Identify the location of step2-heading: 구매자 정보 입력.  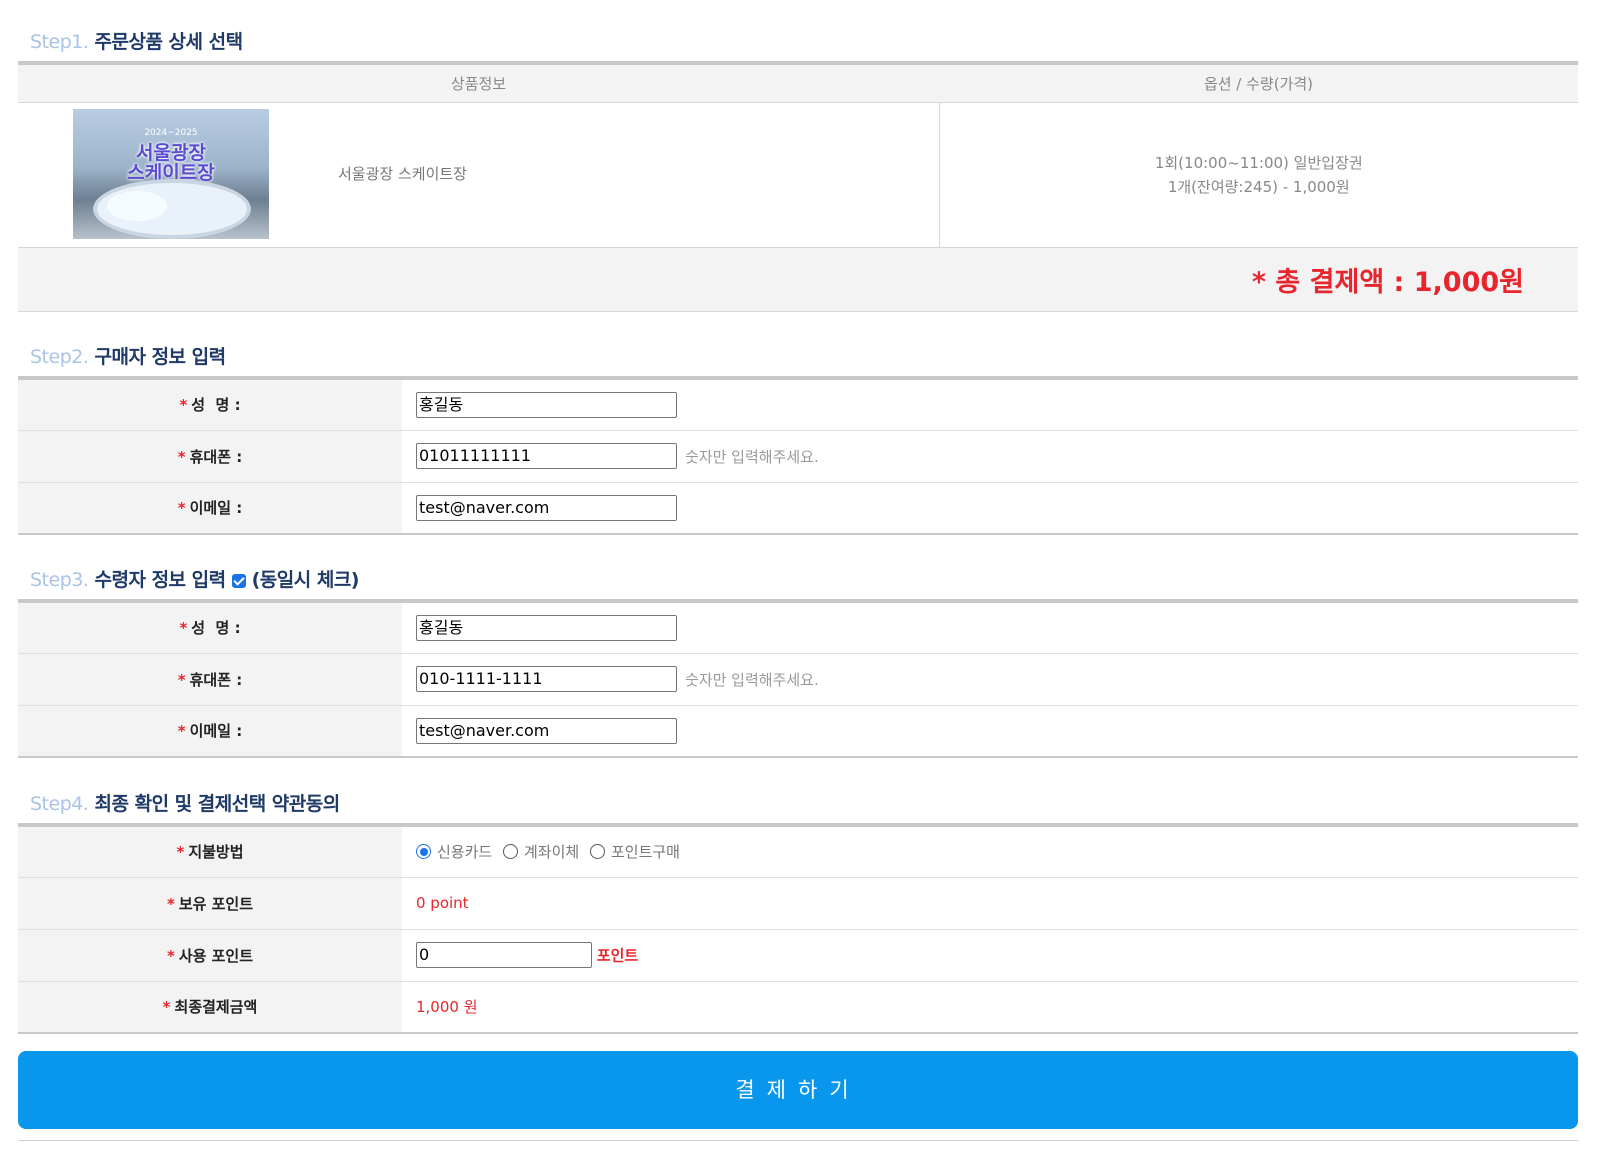
(160, 357).